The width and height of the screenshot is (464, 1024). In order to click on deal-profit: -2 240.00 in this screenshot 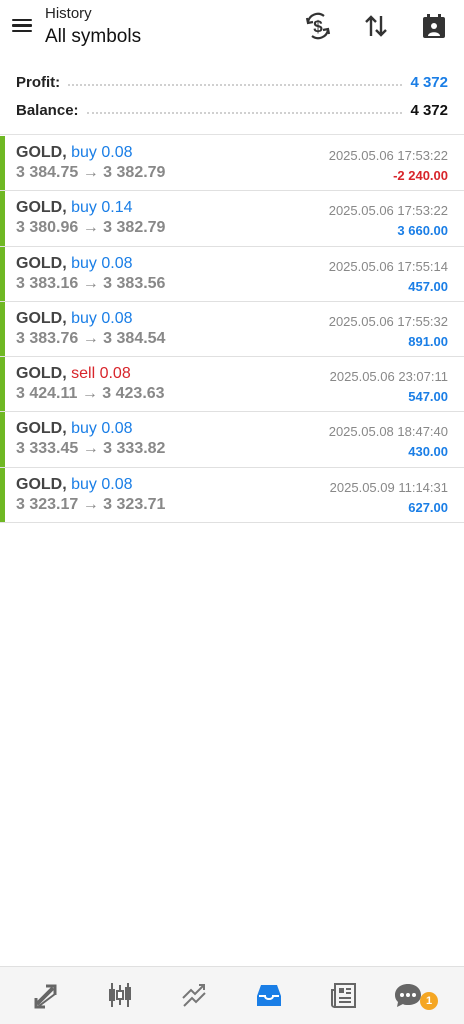, I will do `click(420, 175)`.